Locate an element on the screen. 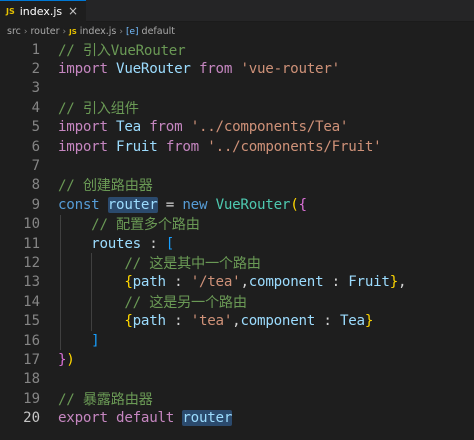  line-number: 18 is located at coordinates (31, 379).